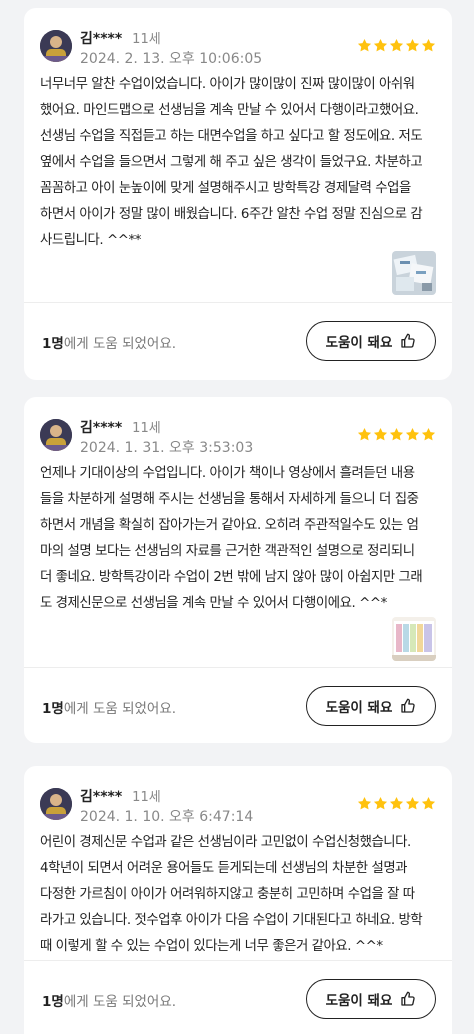 This screenshot has height=1034, width=474. I want to click on review-line: 사드립니다. ^^**, so click(90, 240).